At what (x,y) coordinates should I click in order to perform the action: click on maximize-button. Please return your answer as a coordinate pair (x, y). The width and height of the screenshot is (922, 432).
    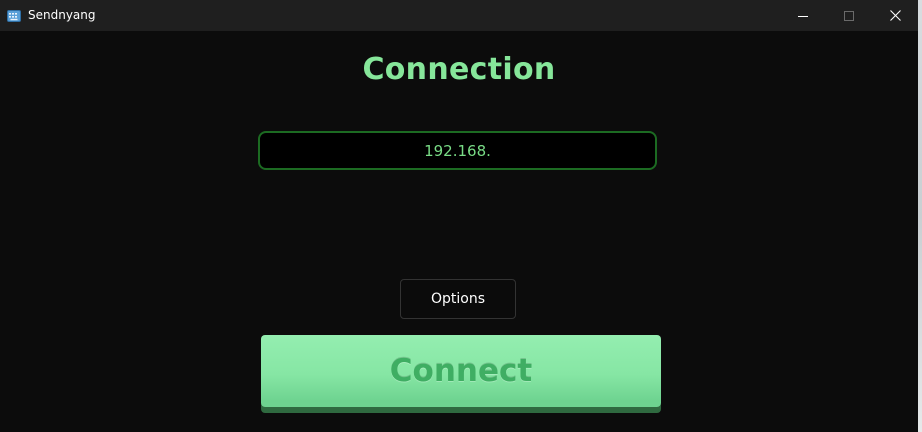
    Looking at the image, I should click on (849, 15).